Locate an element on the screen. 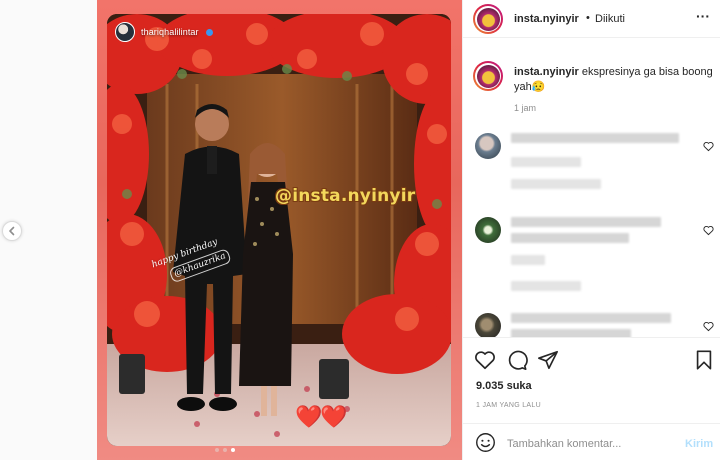  carousel-indicator is located at coordinates (225, 450).